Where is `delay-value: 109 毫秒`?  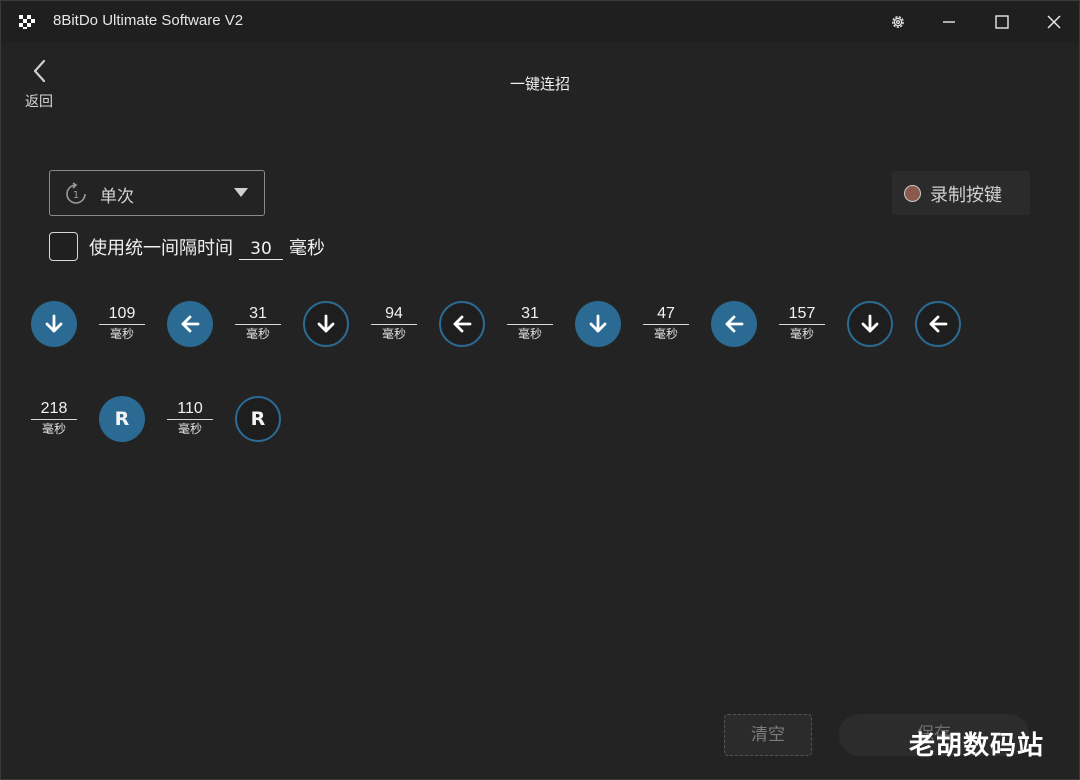 delay-value: 109 毫秒 is located at coordinates (122, 323).